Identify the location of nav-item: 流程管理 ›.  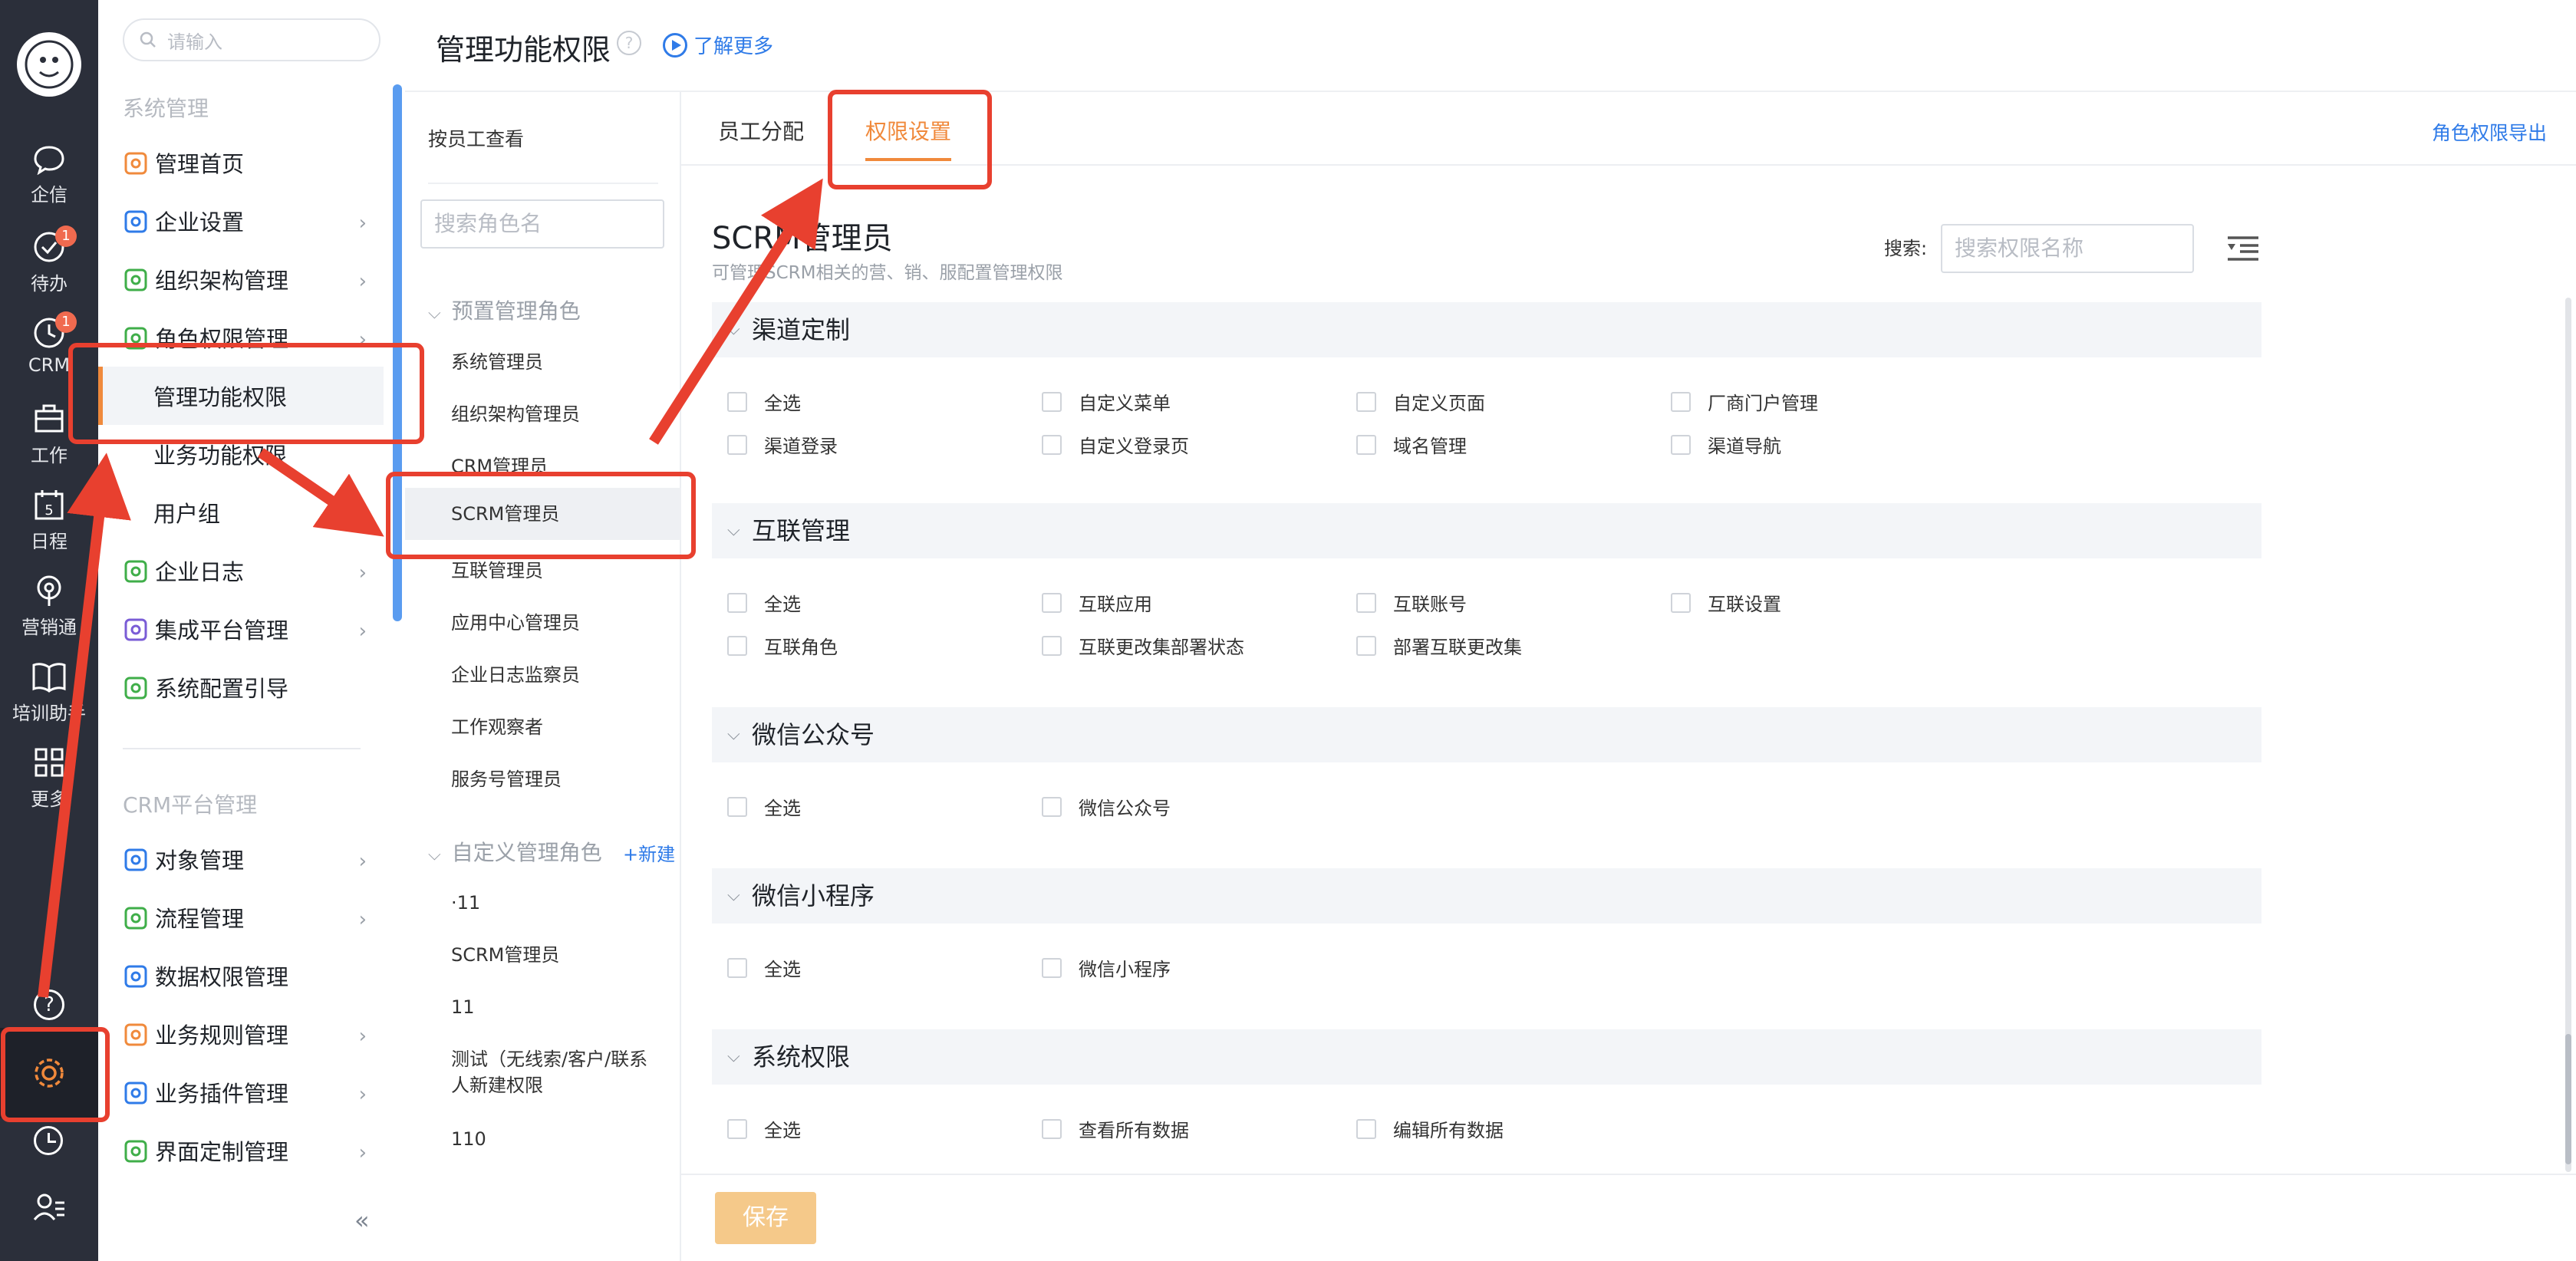
(241, 917).